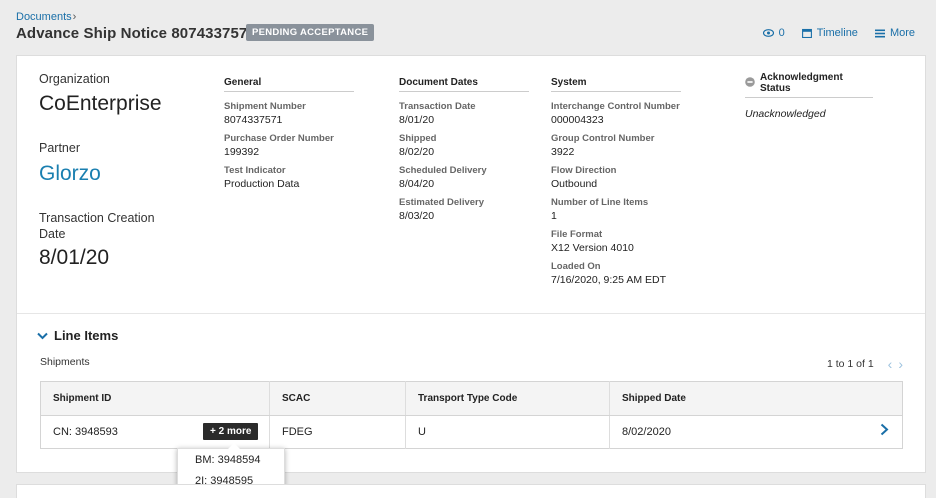 This screenshot has height=498, width=936. I want to click on acknowledgment-value: Unacknowledged, so click(785, 114).